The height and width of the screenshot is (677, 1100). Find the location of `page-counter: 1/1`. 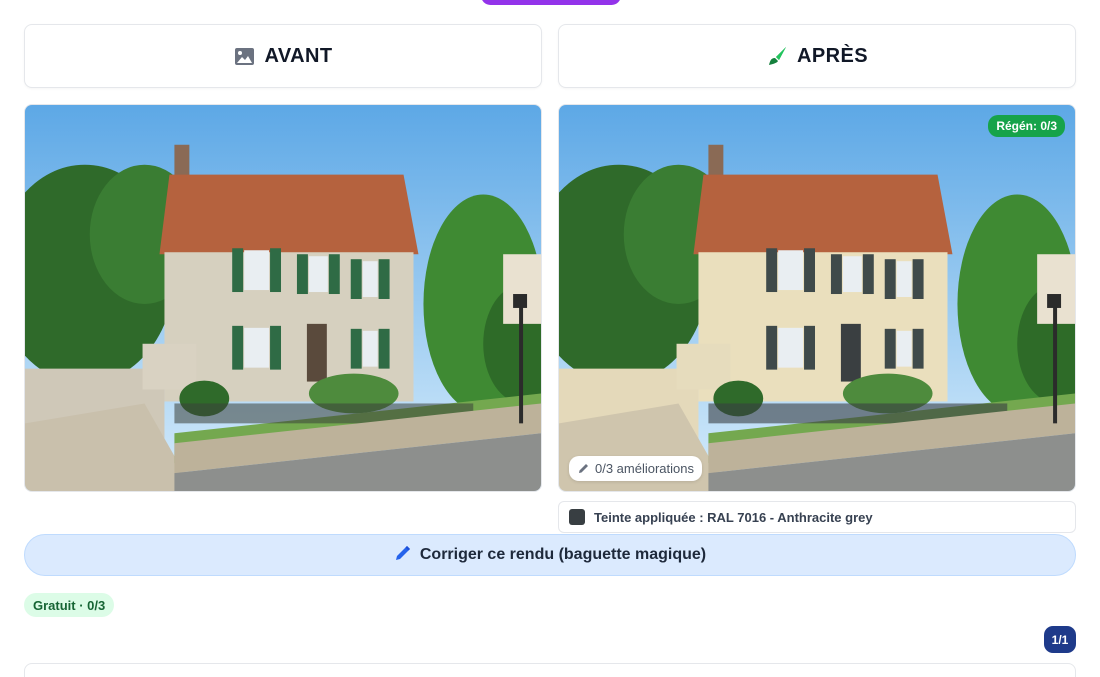

page-counter: 1/1 is located at coordinates (1060, 639).